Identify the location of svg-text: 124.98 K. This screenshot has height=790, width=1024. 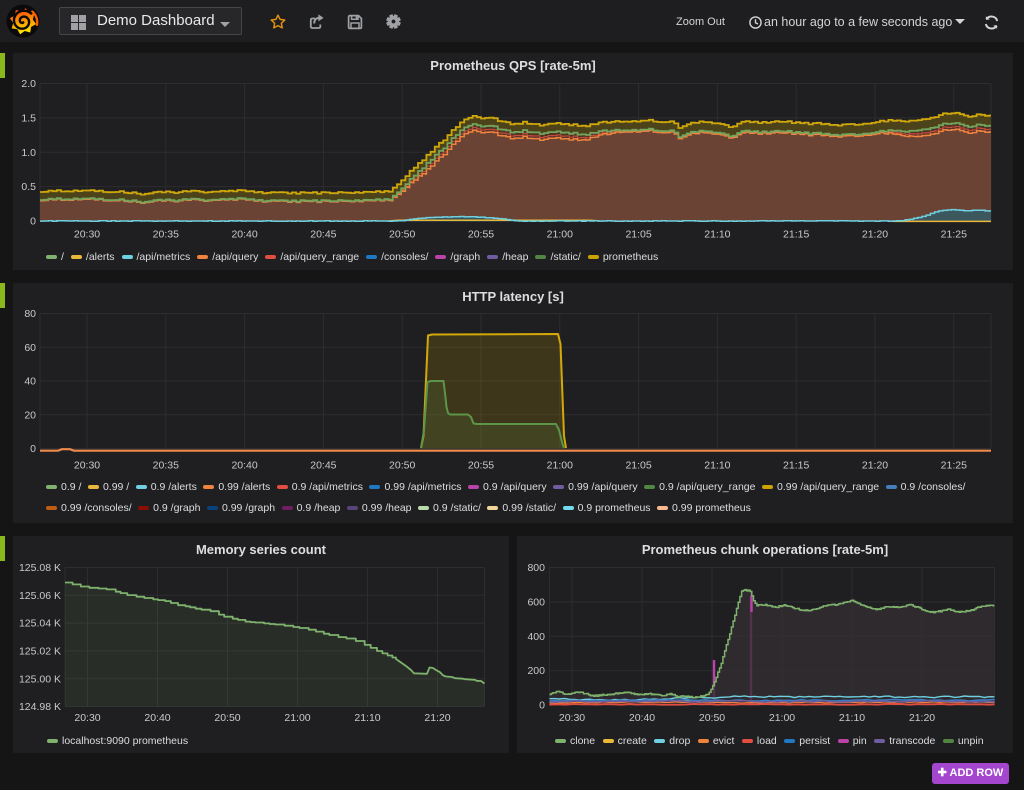
(40, 707).